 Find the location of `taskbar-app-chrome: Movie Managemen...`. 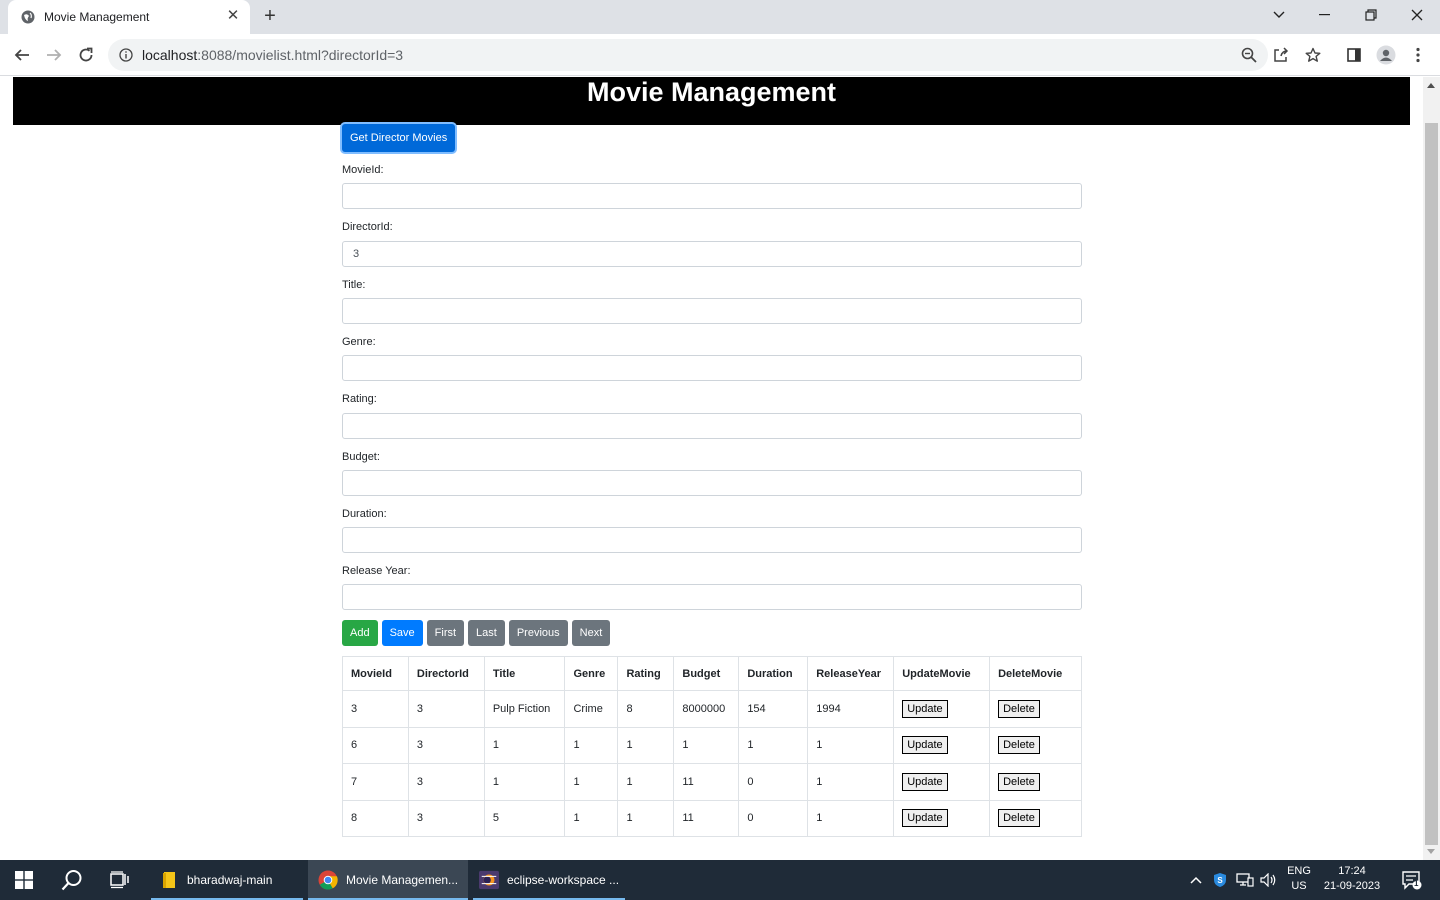

taskbar-app-chrome: Movie Managemen... is located at coordinates (388, 880).